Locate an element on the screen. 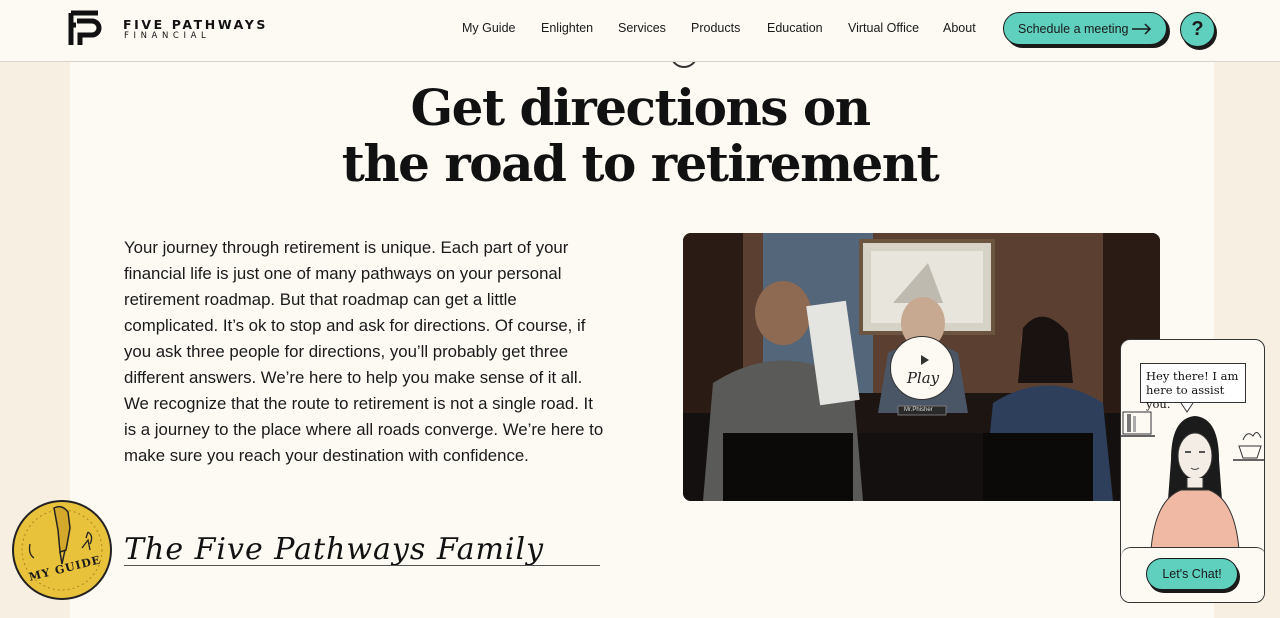 Image resolution: width=1280 pixels, height=618 pixels. schedule-meeting-label: Schedule a meeting is located at coordinates (1073, 28).